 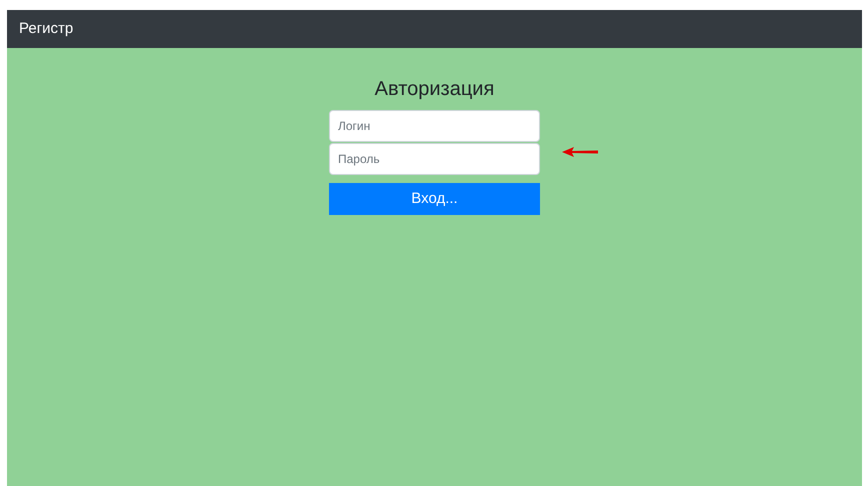 What do you see at coordinates (434, 126) in the screenshot?
I see `input-field: Логин` at bounding box center [434, 126].